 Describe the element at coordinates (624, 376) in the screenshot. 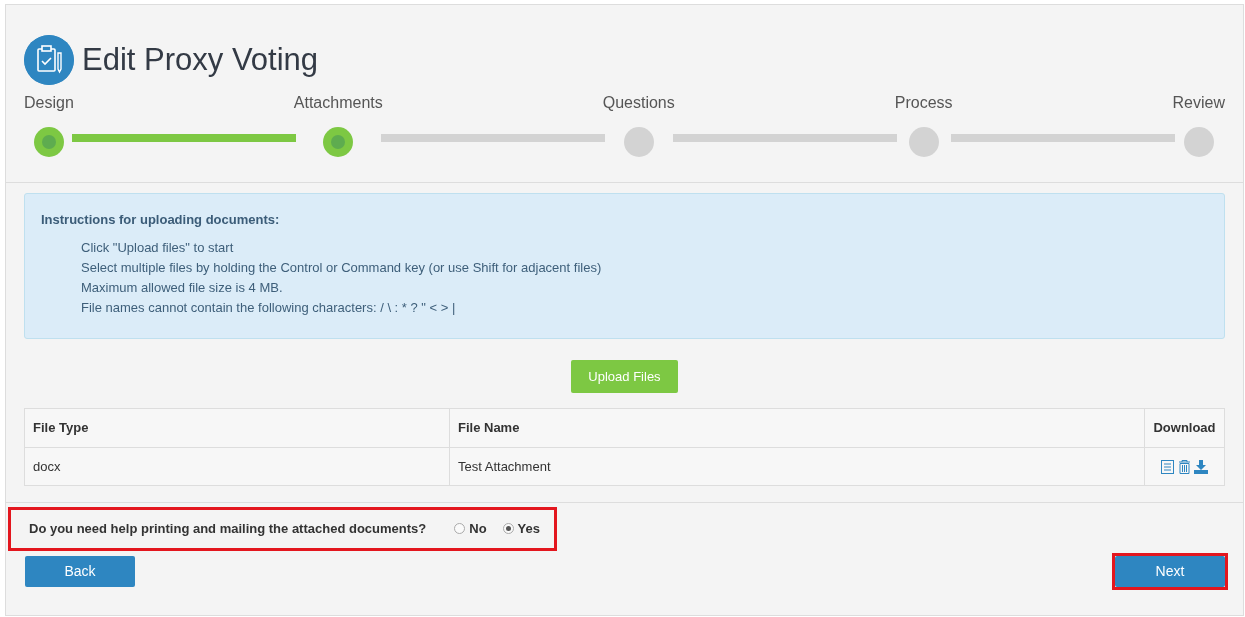

I see `upload-files-button: Upload Files` at that location.